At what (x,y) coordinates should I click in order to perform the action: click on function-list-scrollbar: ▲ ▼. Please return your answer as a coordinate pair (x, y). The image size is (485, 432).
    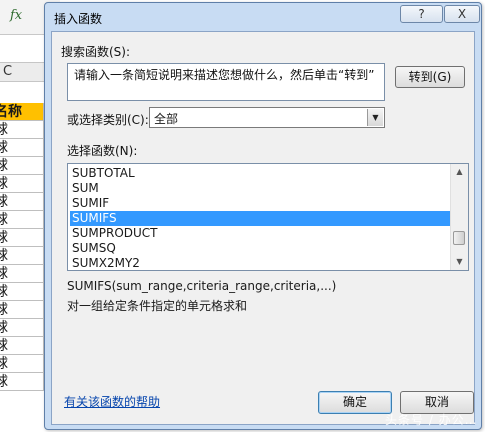
    Looking at the image, I should click on (459, 217).